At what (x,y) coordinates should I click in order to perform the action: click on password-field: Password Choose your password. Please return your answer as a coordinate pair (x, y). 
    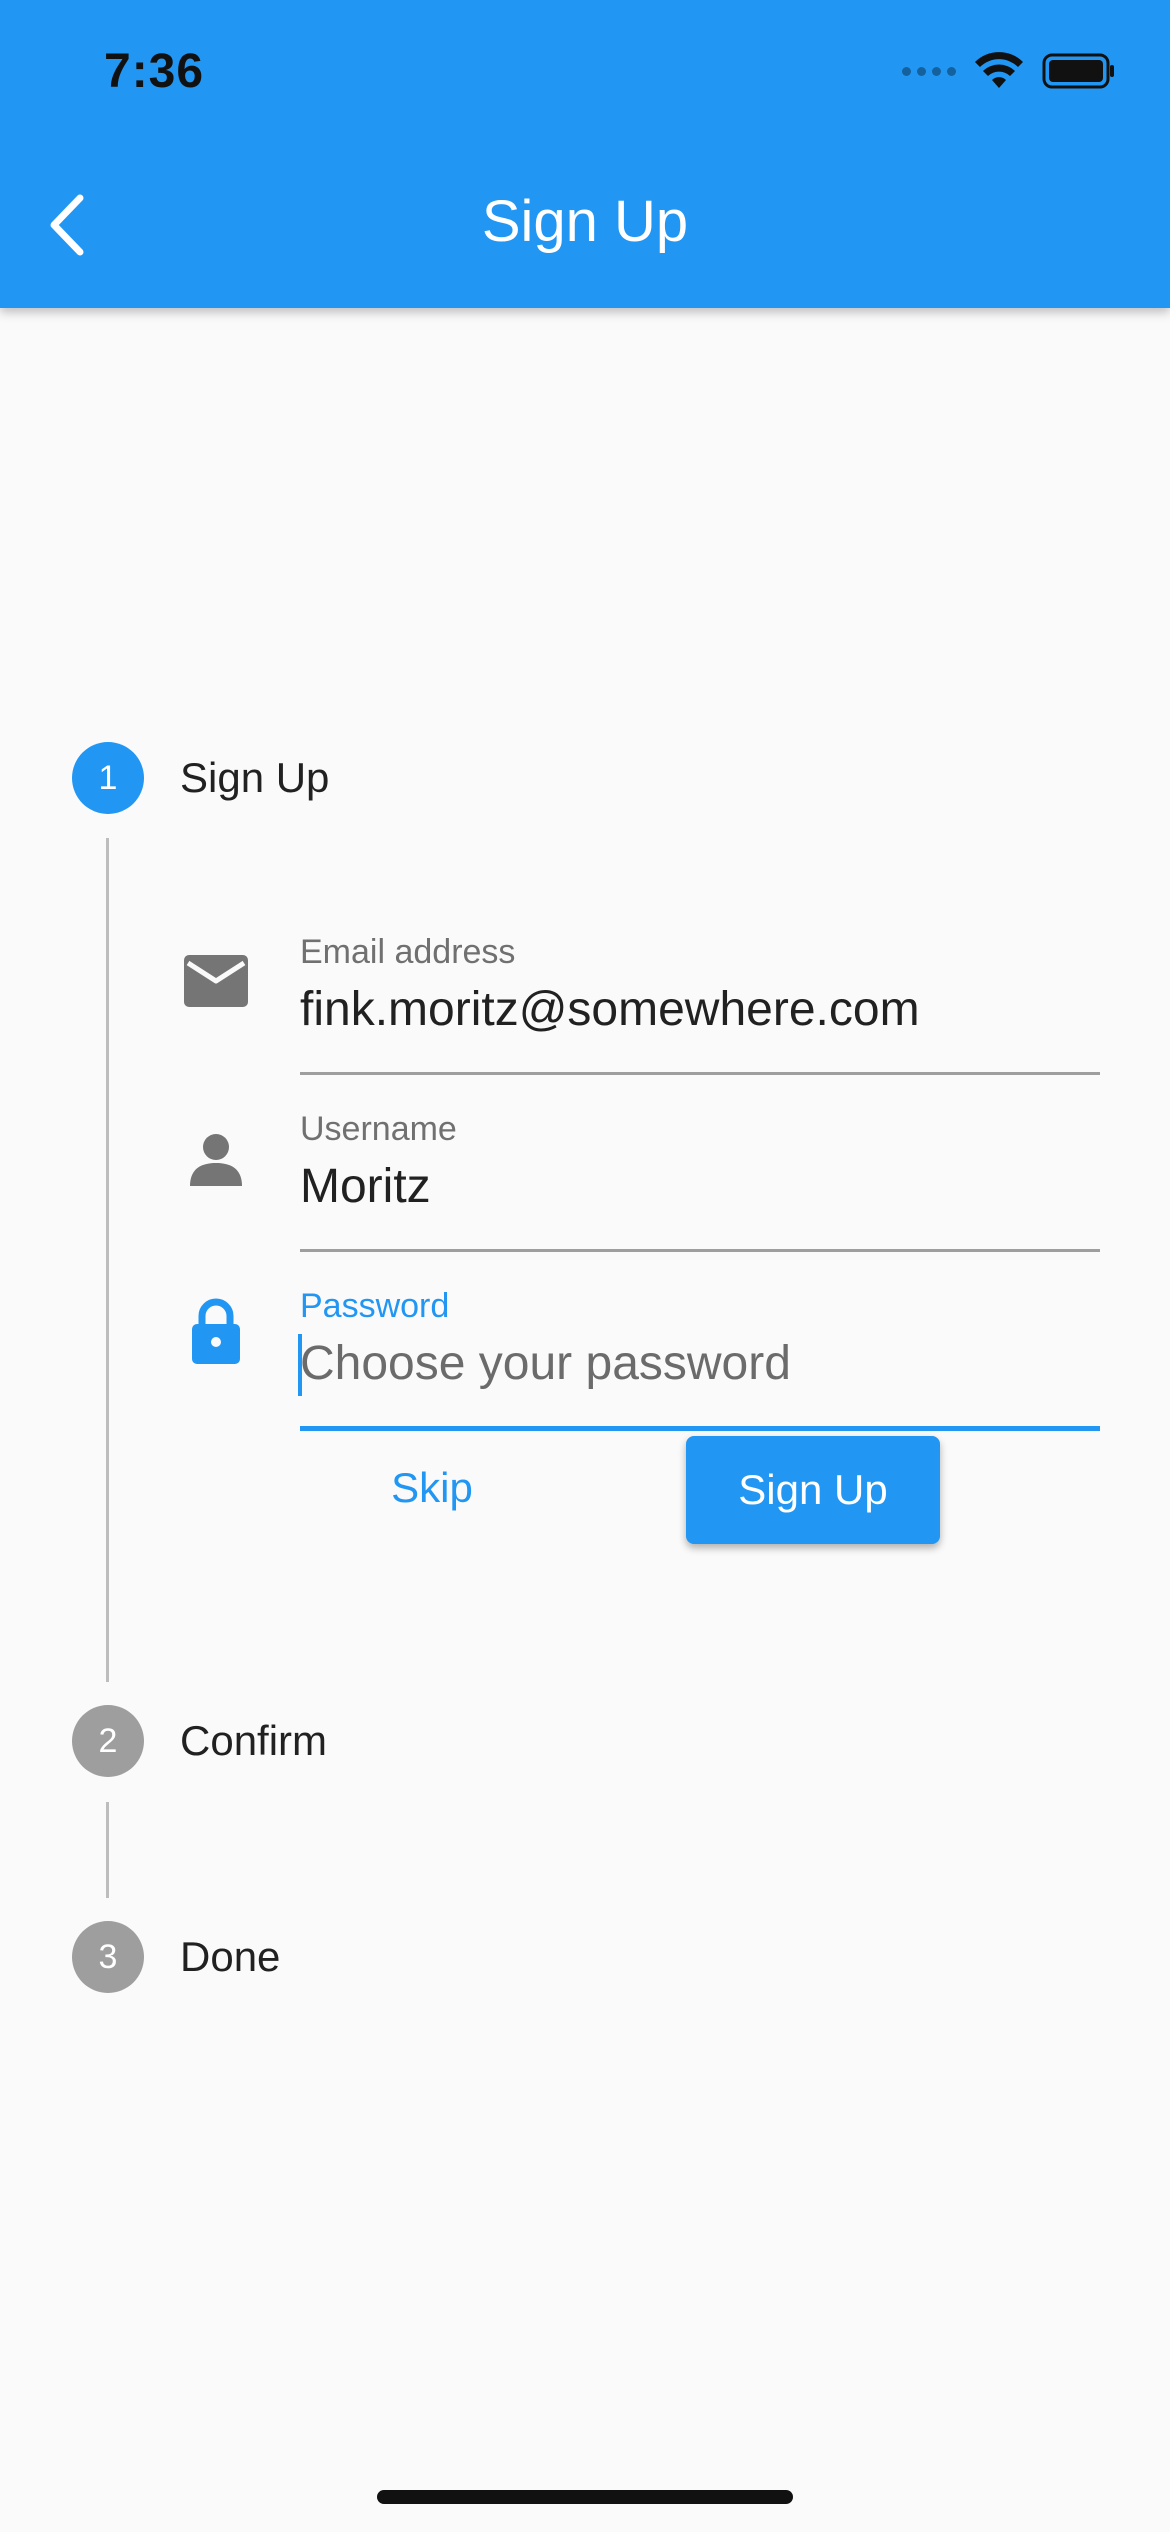
    Looking at the image, I should click on (699, 1357).